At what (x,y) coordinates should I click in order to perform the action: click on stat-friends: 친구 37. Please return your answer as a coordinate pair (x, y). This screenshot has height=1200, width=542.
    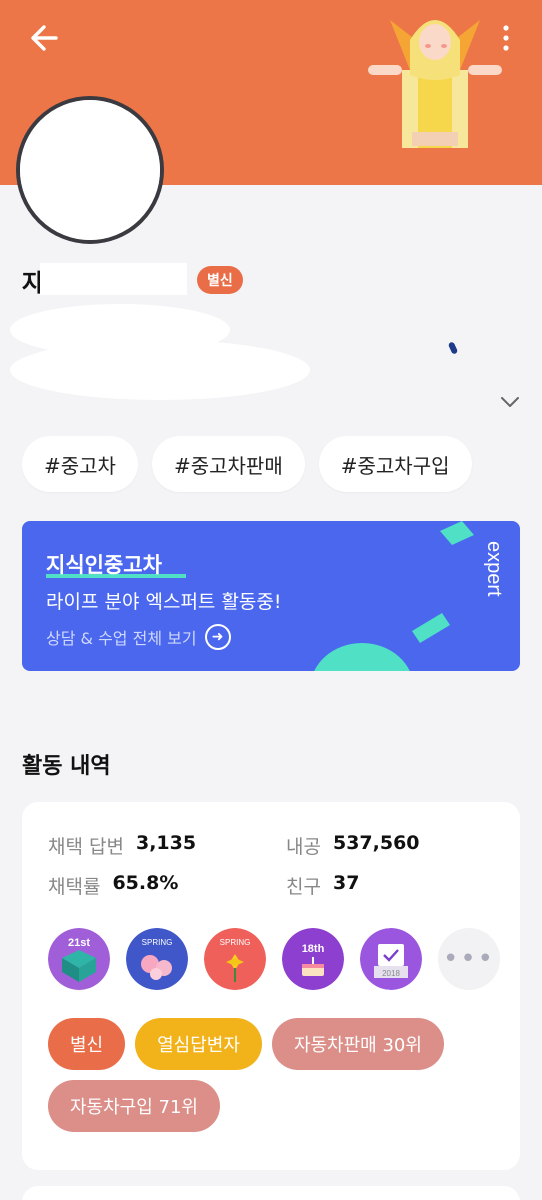
    Looking at the image, I should click on (322, 885).